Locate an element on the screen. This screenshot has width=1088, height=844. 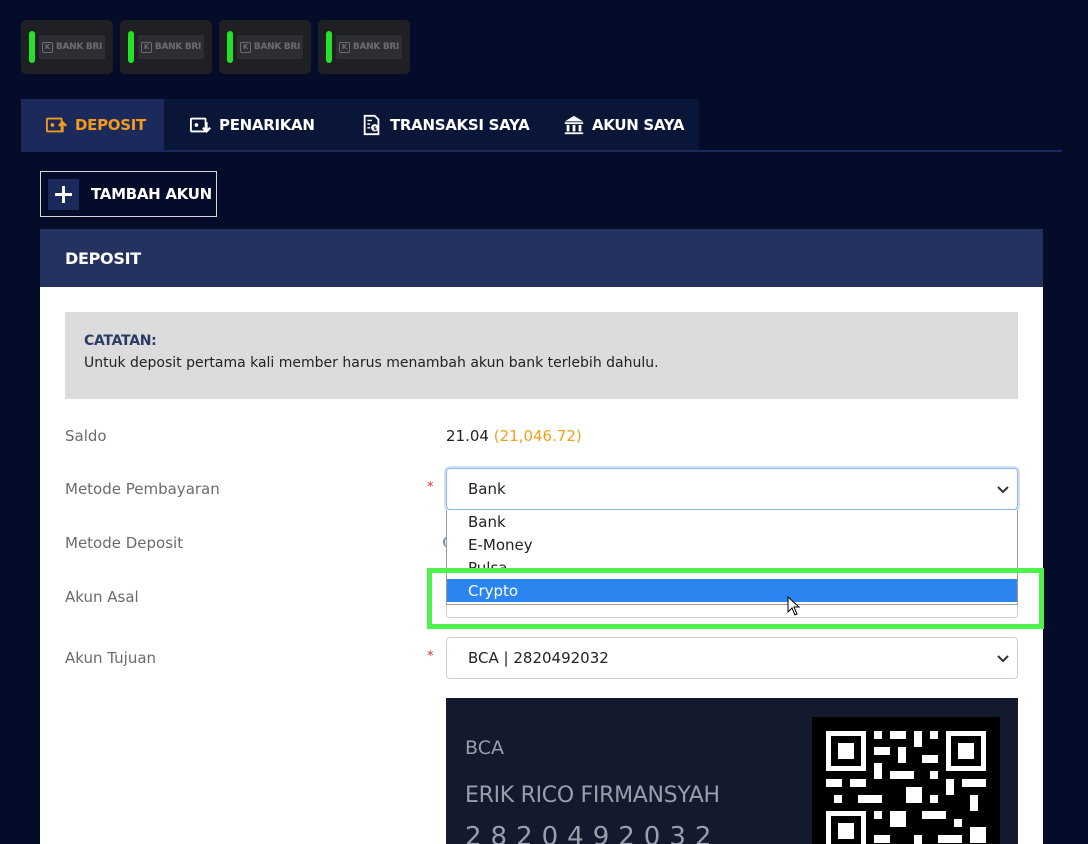
note-title: CATATAN: is located at coordinates (120, 341).